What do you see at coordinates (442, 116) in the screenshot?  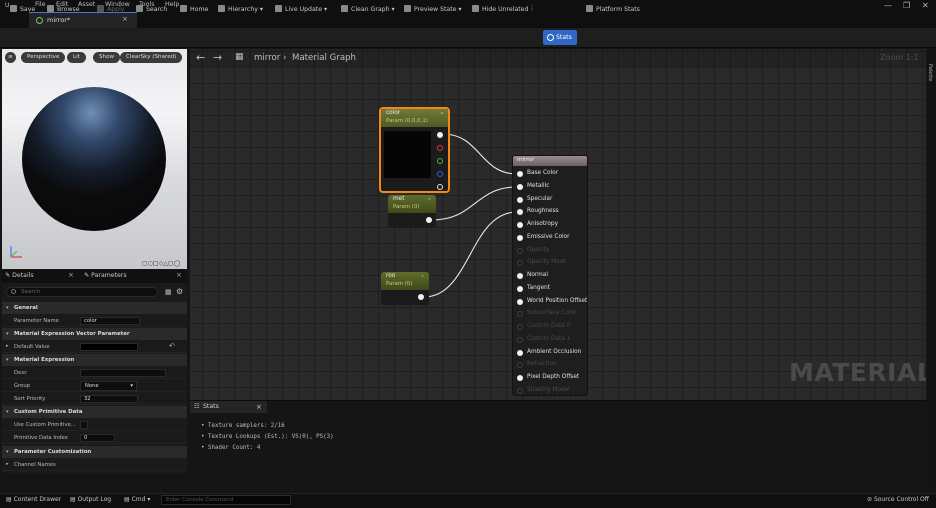 I see `collapse-node-icon: ˄` at bounding box center [442, 116].